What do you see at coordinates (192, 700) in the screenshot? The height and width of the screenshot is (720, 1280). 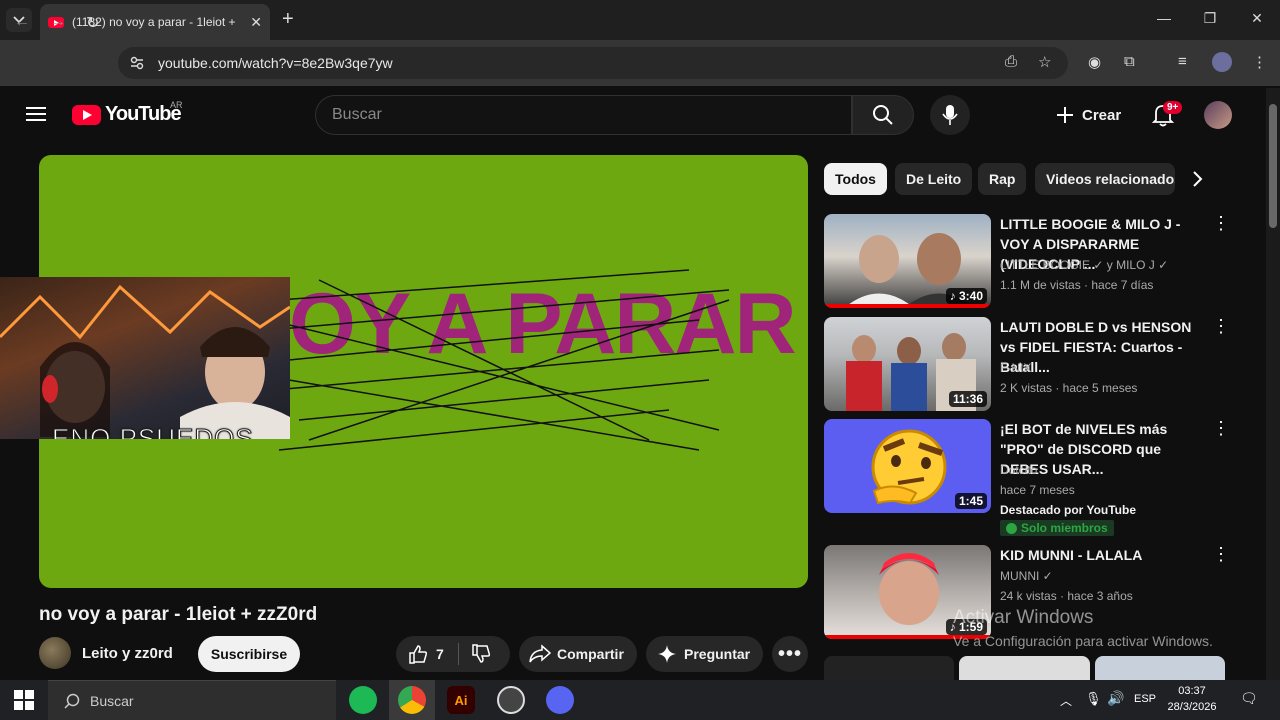 I see `taskbar-search-input: Buscar` at bounding box center [192, 700].